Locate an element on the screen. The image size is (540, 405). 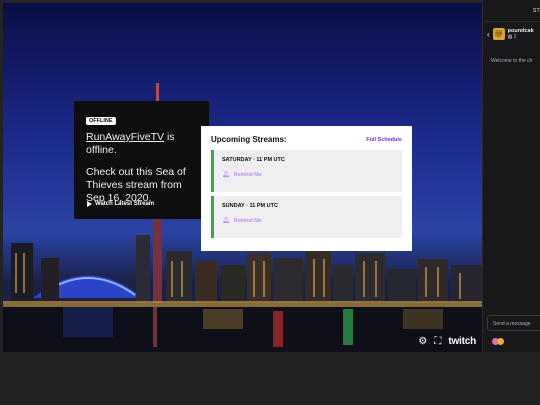
player-controls: ⚙ ⛶ twitch is located at coordinates (447, 341).